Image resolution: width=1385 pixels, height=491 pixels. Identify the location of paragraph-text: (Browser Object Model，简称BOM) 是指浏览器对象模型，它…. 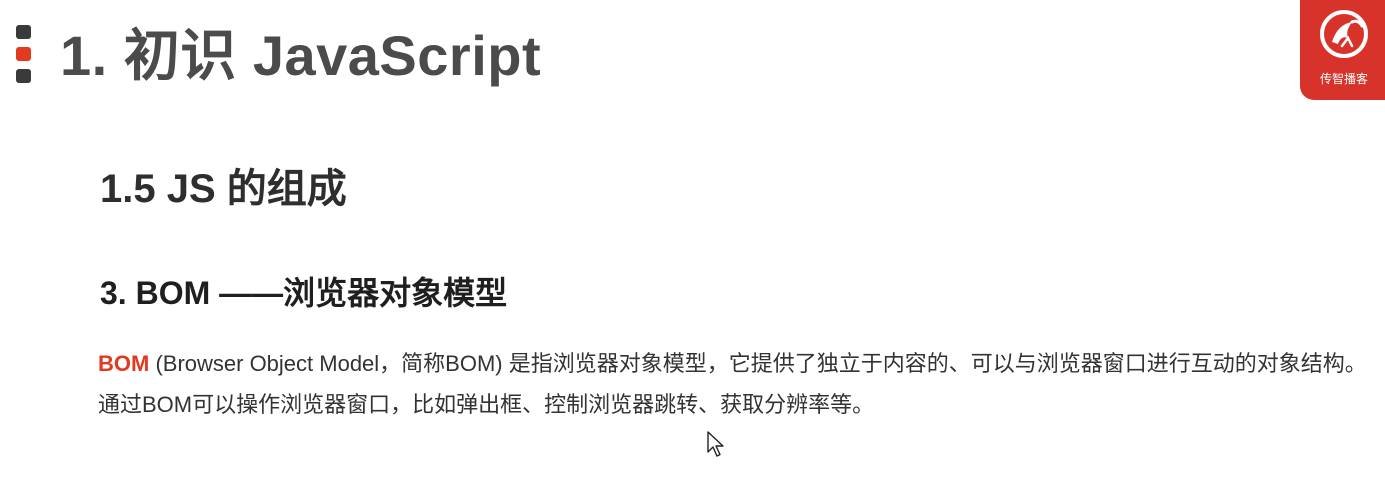
(732, 384).